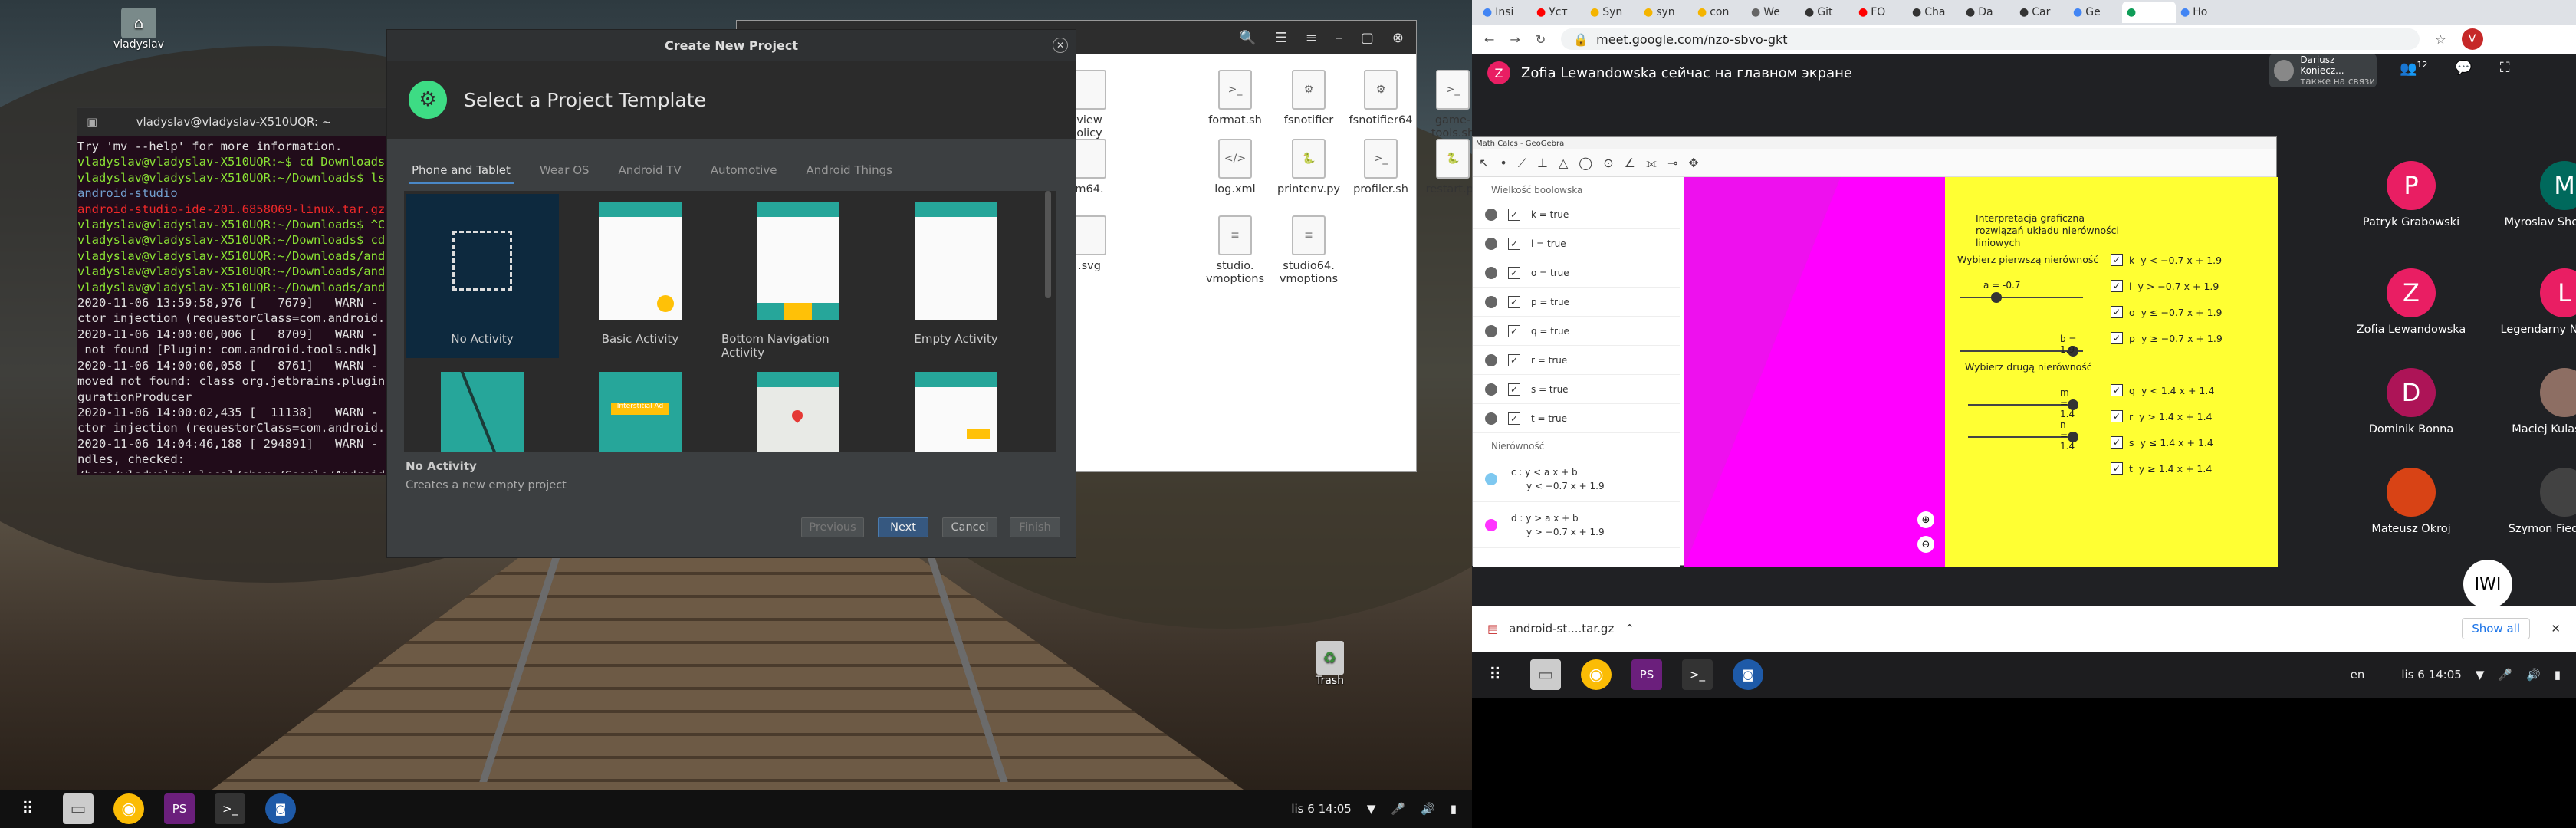 This screenshot has width=2576, height=828. What do you see at coordinates (2165, 286) in the screenshot?
I see `inequality-checkbox-row: ✓ l y > −0.7 x + 1.9` at bounding box center [2165, 286].